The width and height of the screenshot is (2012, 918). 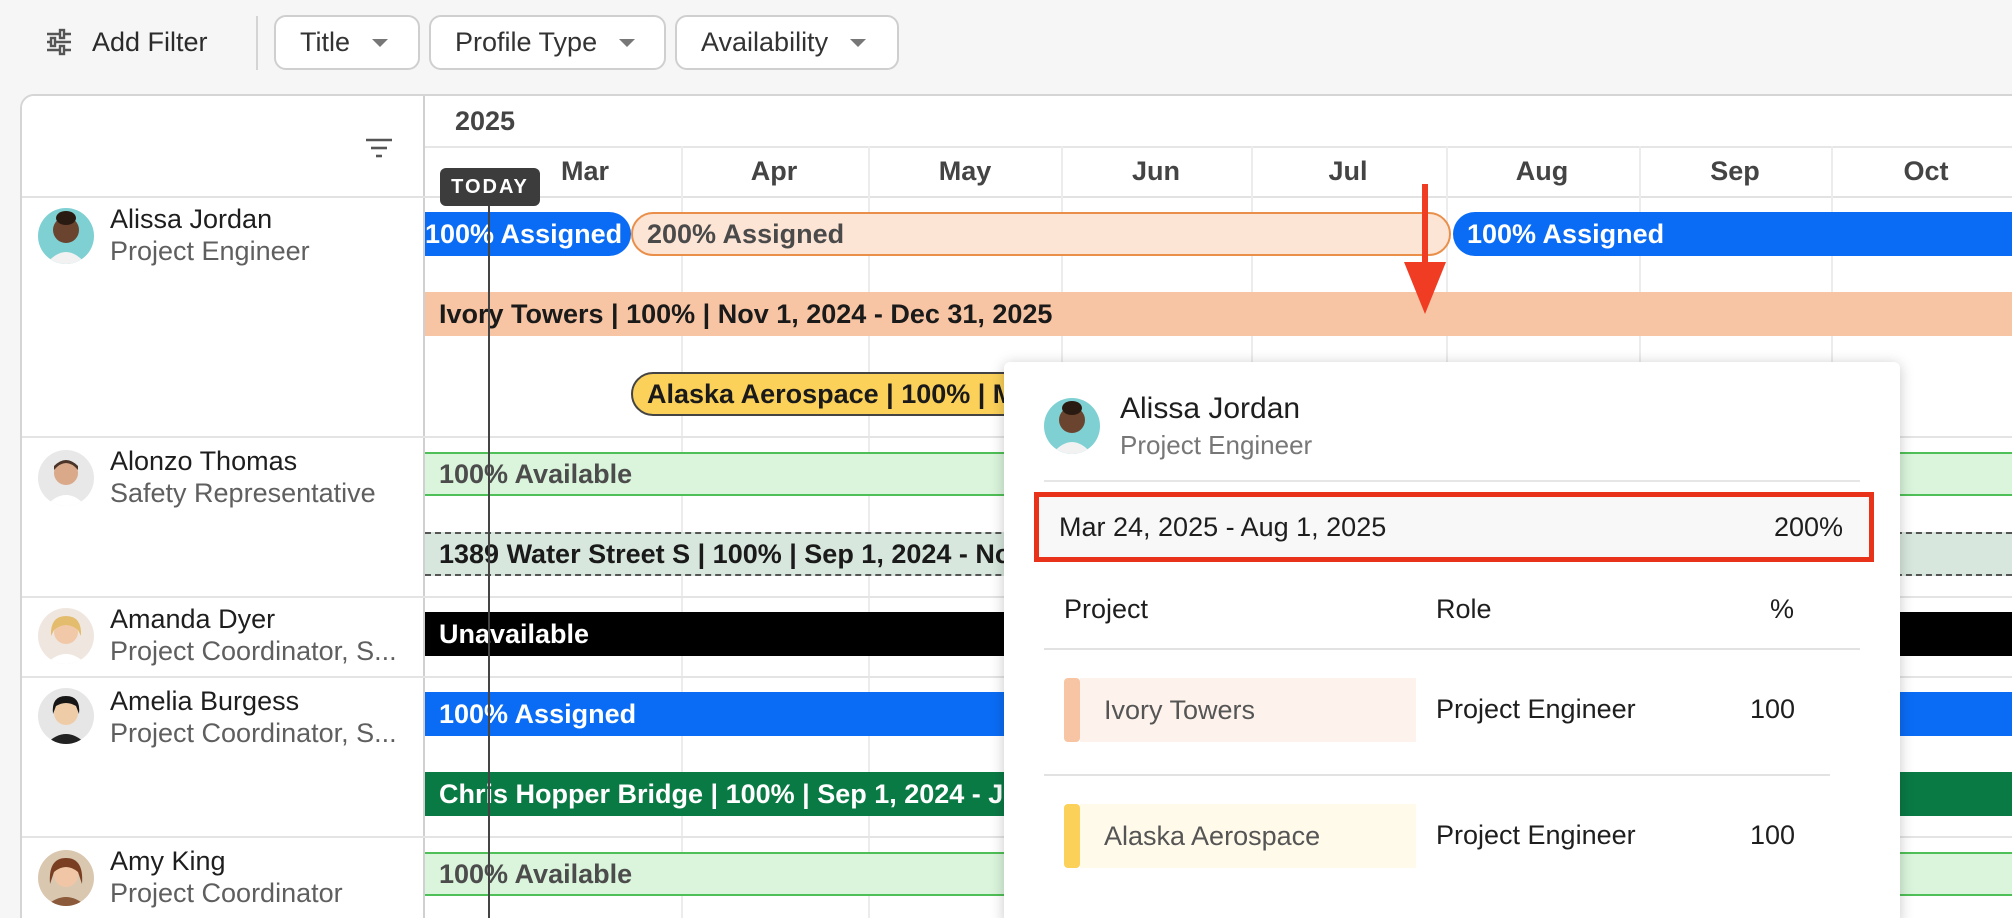 I want to click on role-column-header: Role, so click(x=1464, y=609).